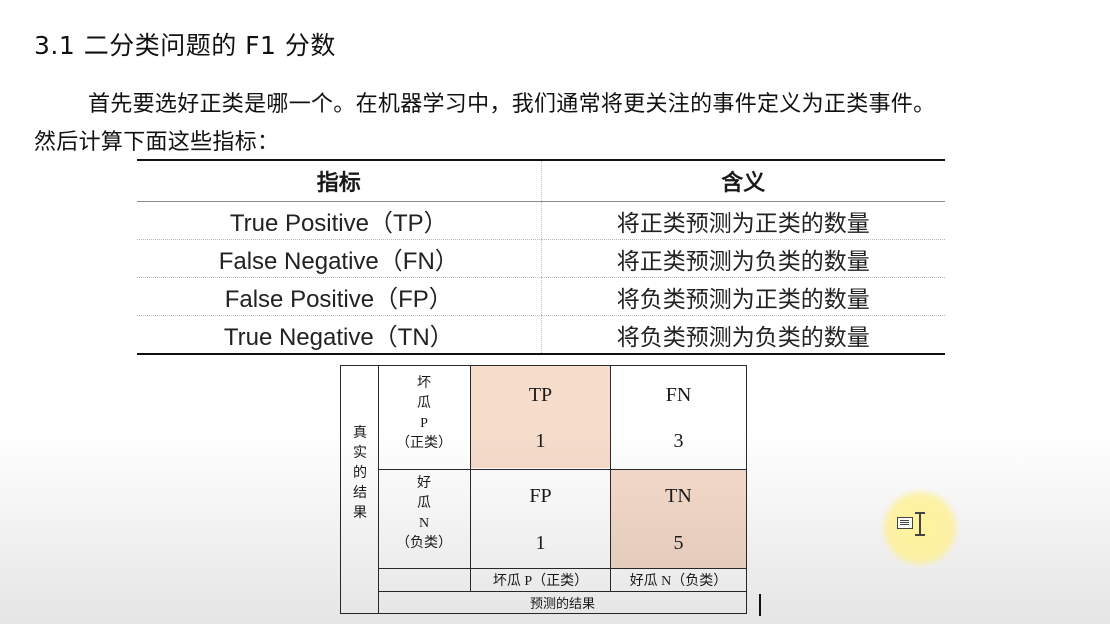 Image resolution: width=1110 pixels, height=624 pixels. Describe the element at coordinates (678, 395) in the screenshot. I see `fn-label: FN` at that location.